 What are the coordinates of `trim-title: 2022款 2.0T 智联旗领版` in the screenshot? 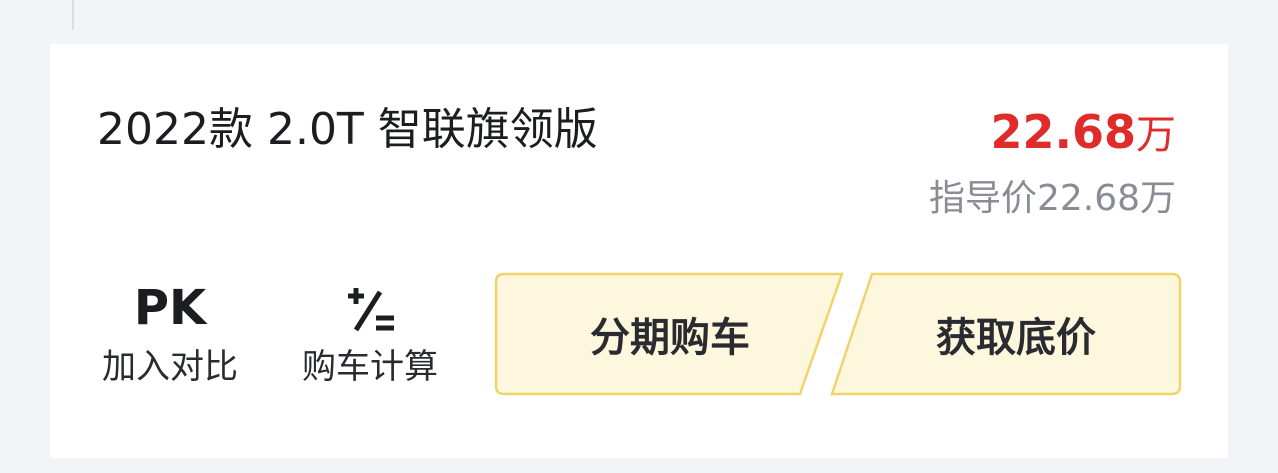 It's located at (347, 129).